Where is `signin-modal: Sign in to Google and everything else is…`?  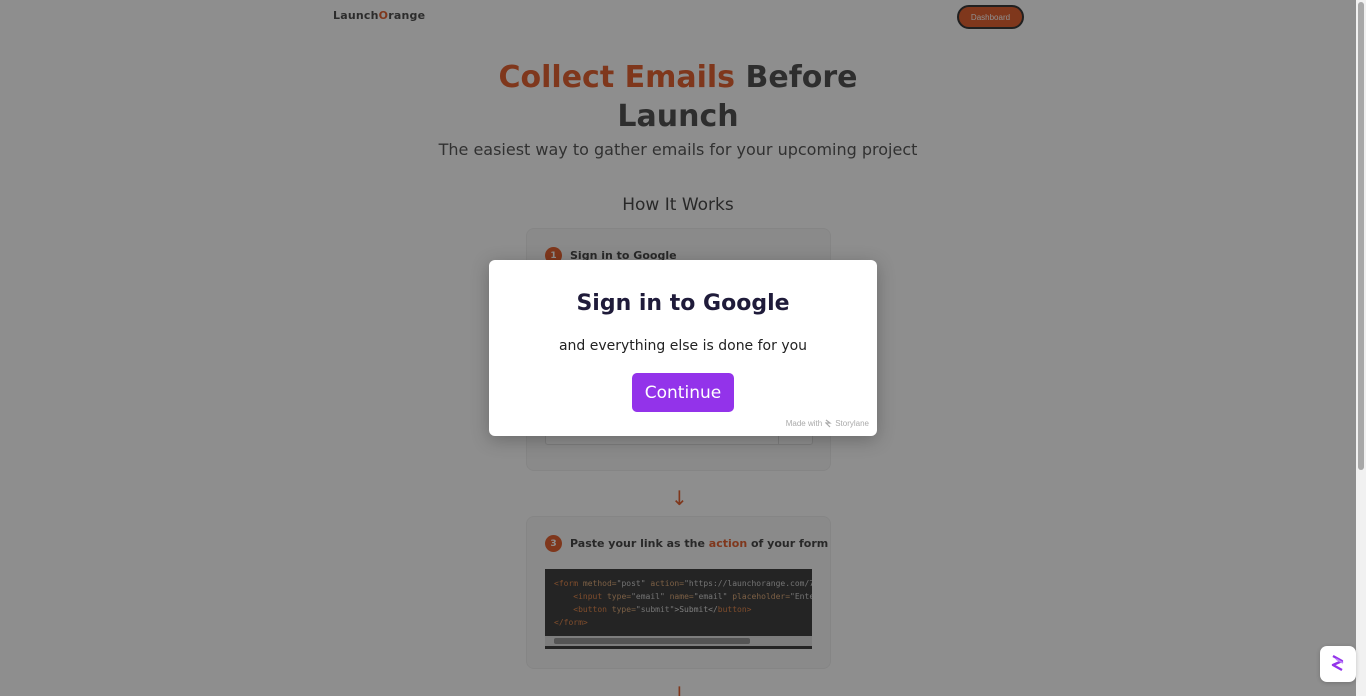
signin-modal: Sign in to Google and everything else is… is located at coordinates (683, 348).